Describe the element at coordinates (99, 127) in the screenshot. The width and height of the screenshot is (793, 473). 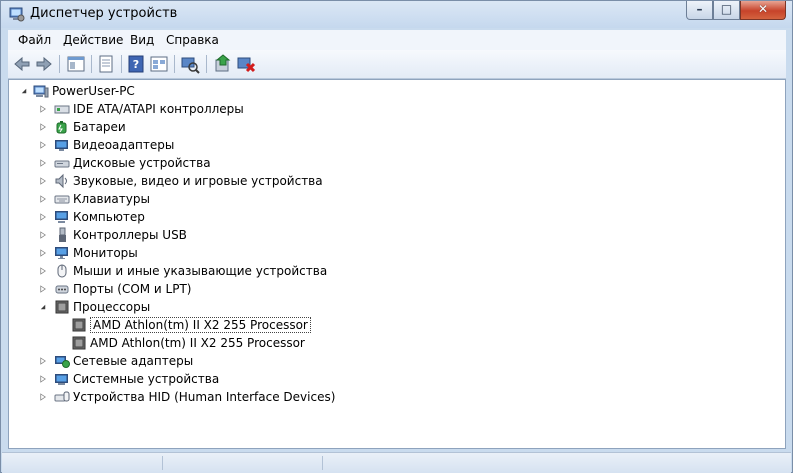
I see `tree-category-label: Батареи` at that location.